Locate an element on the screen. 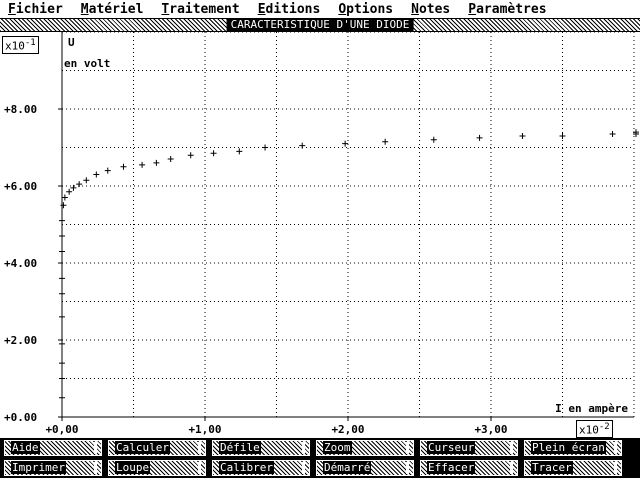 The width and height of the screenshot is (640, 480). button-tracer: Tracer is located at coordinates (573, 468).